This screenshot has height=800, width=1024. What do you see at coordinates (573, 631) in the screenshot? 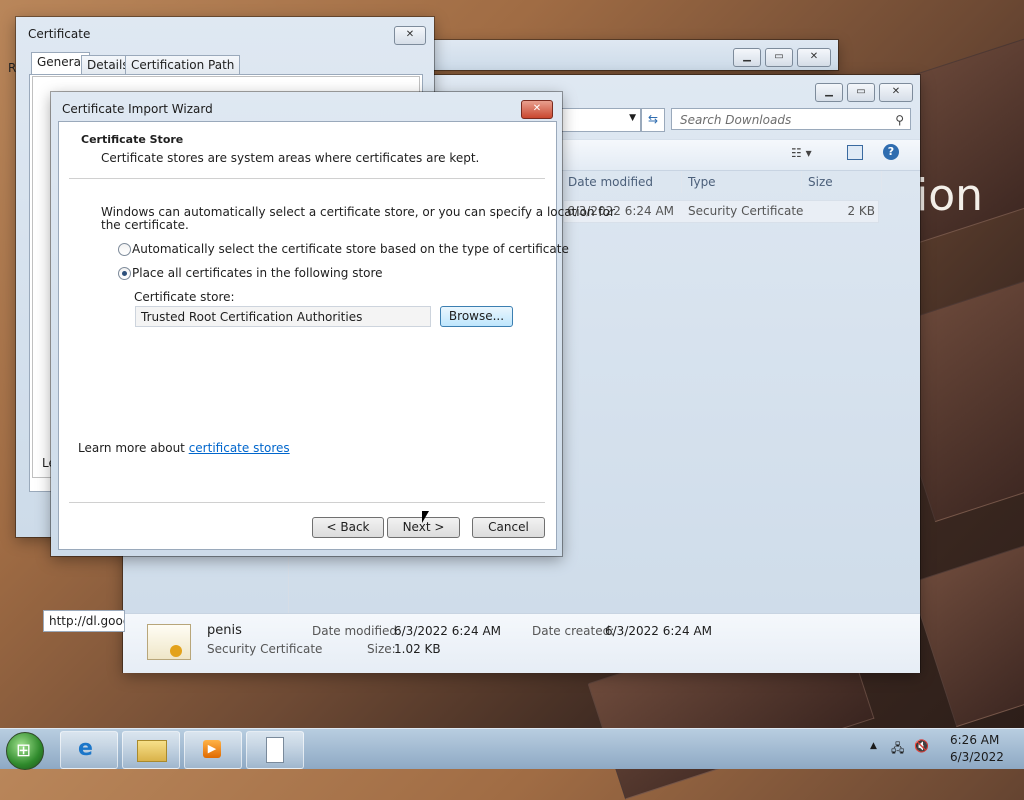
I see `details-date-created-label: Date created:` at bounding box center [573, 631].